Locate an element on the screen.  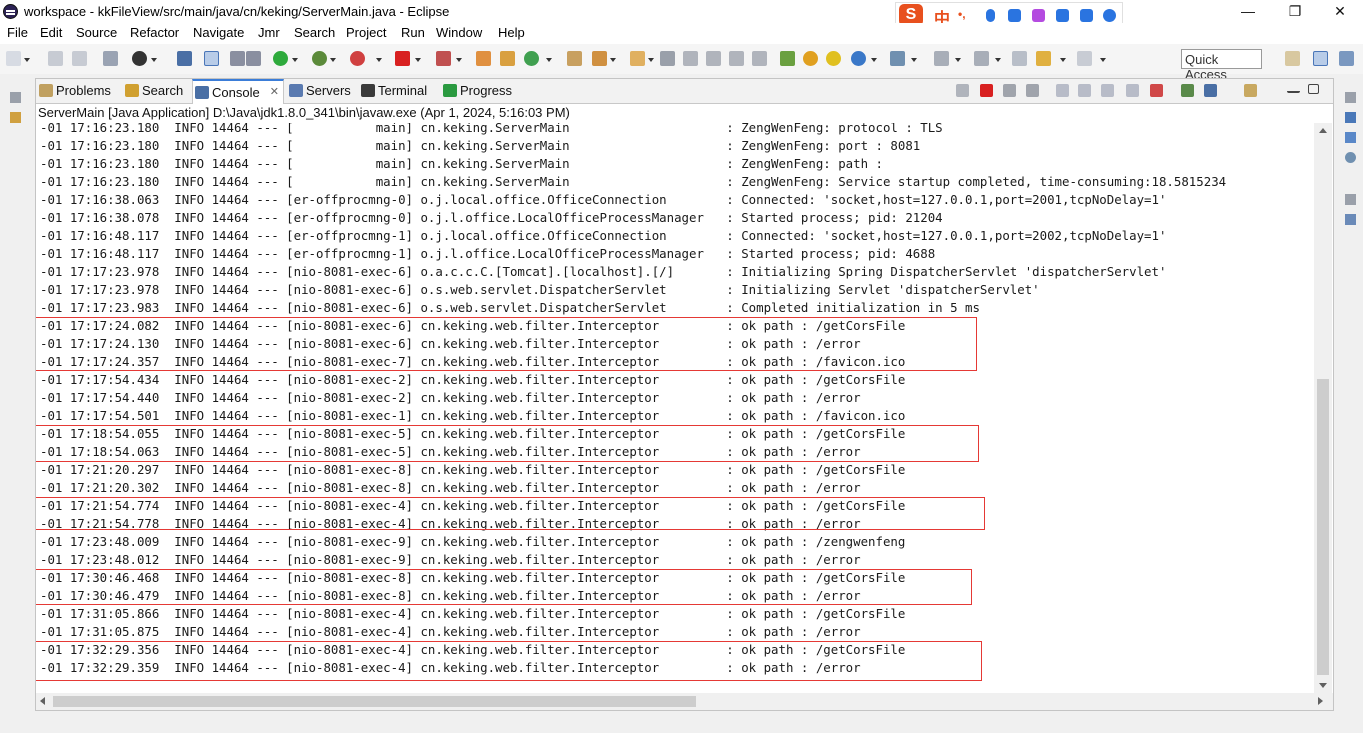
close-window-button: ✕ is located at coordinates (1340, 11).